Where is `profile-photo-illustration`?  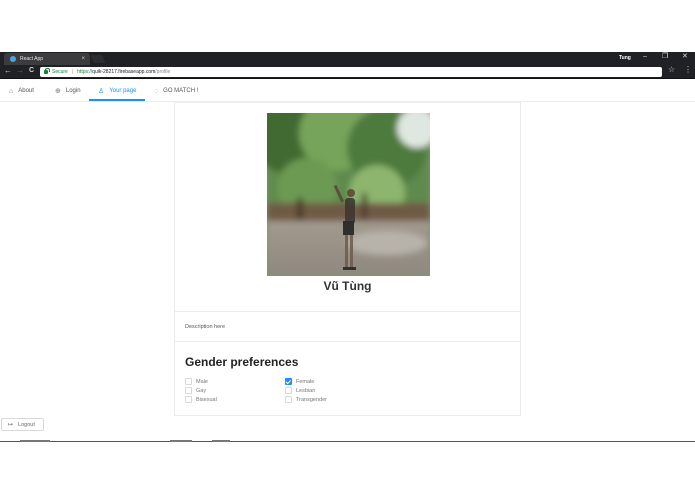 profile-photo-illustration is located at coordinates (348, 194).